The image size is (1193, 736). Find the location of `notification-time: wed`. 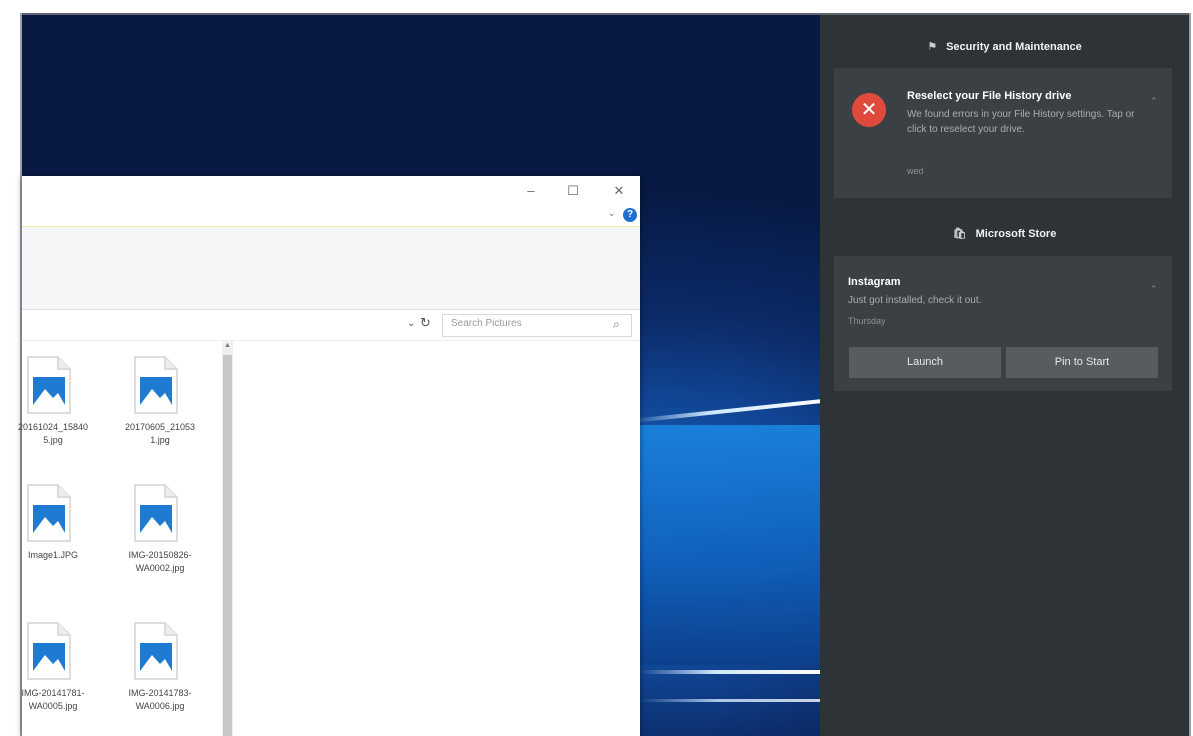

notification-time: wed is located at coordinates (915, 171).